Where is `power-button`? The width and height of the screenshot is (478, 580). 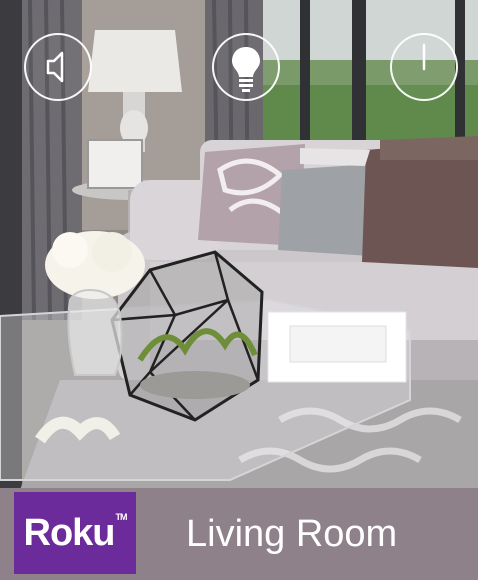
power-button is located at coordinates (424, 67).